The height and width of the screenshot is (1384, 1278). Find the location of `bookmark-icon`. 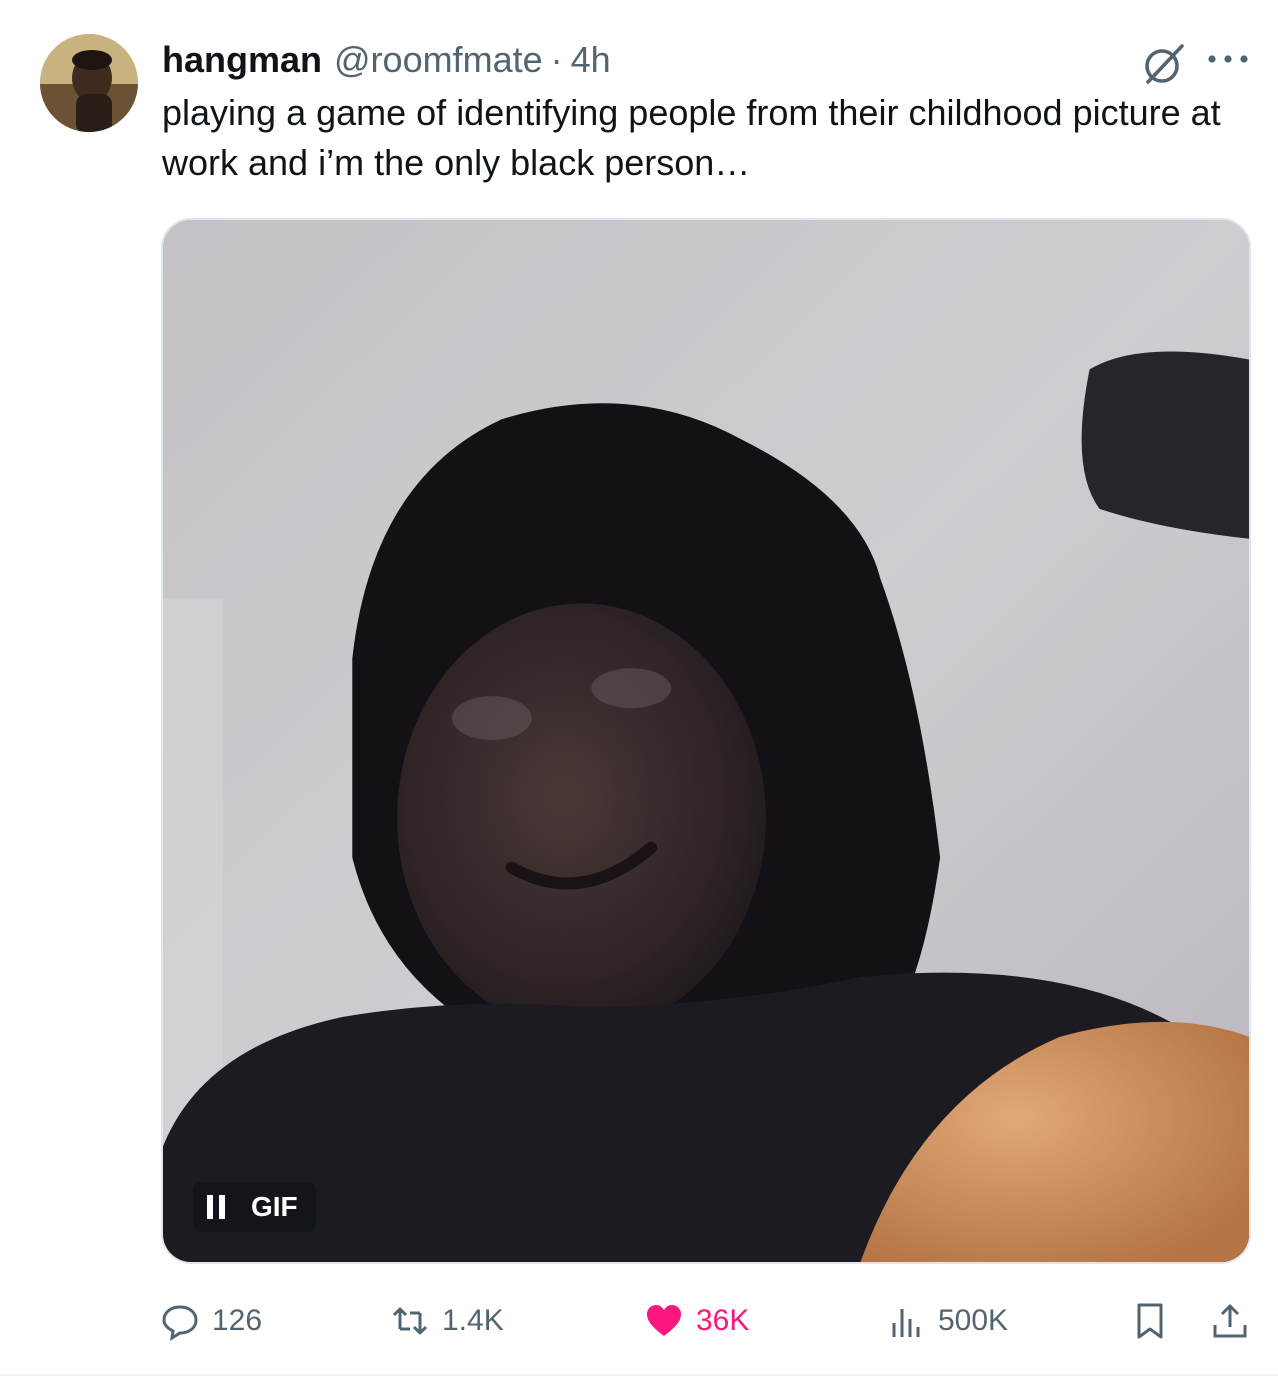

bookmark-icon is located at coordinates (1150, 1321).